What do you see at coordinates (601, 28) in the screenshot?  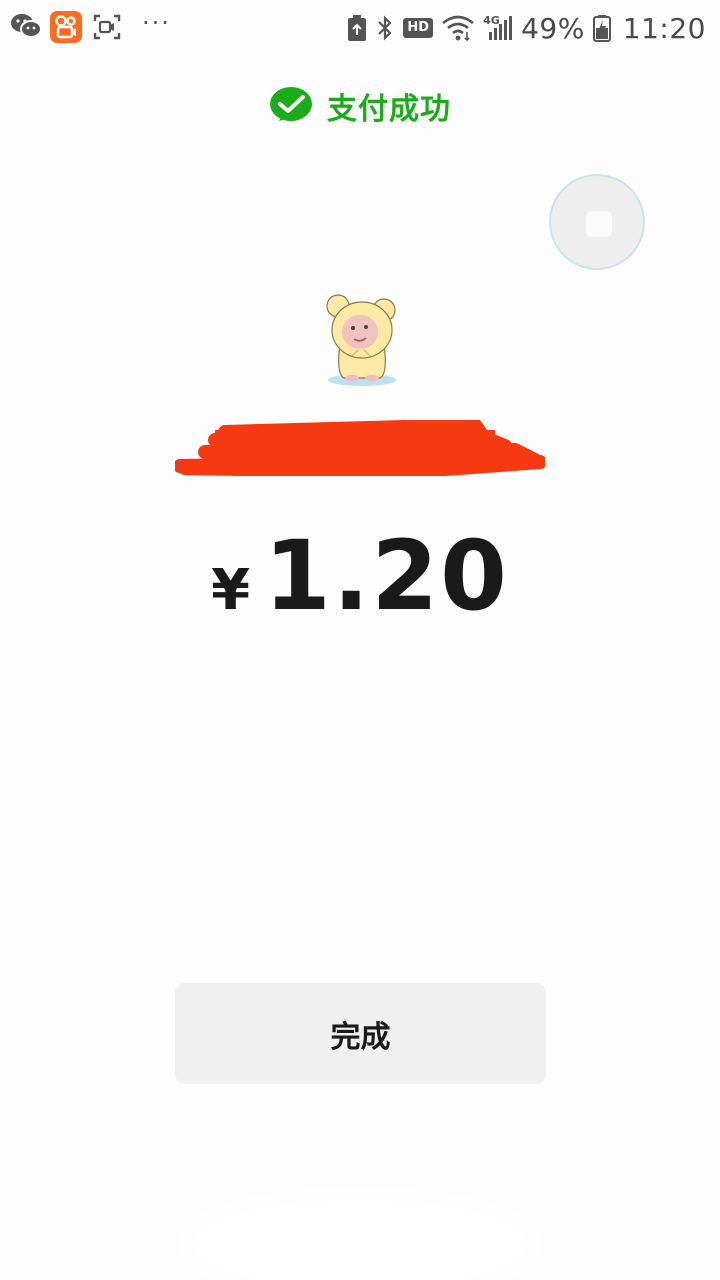 I see `battery-charging-icon` at bounding box center [601, 28].